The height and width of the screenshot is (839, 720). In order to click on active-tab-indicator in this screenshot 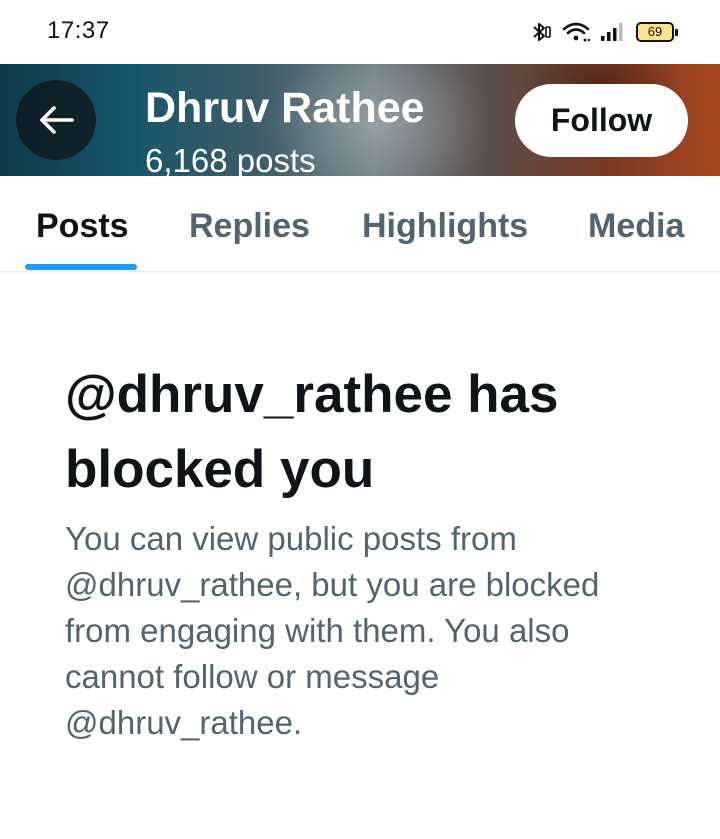, I will do `click(81, 267)`.